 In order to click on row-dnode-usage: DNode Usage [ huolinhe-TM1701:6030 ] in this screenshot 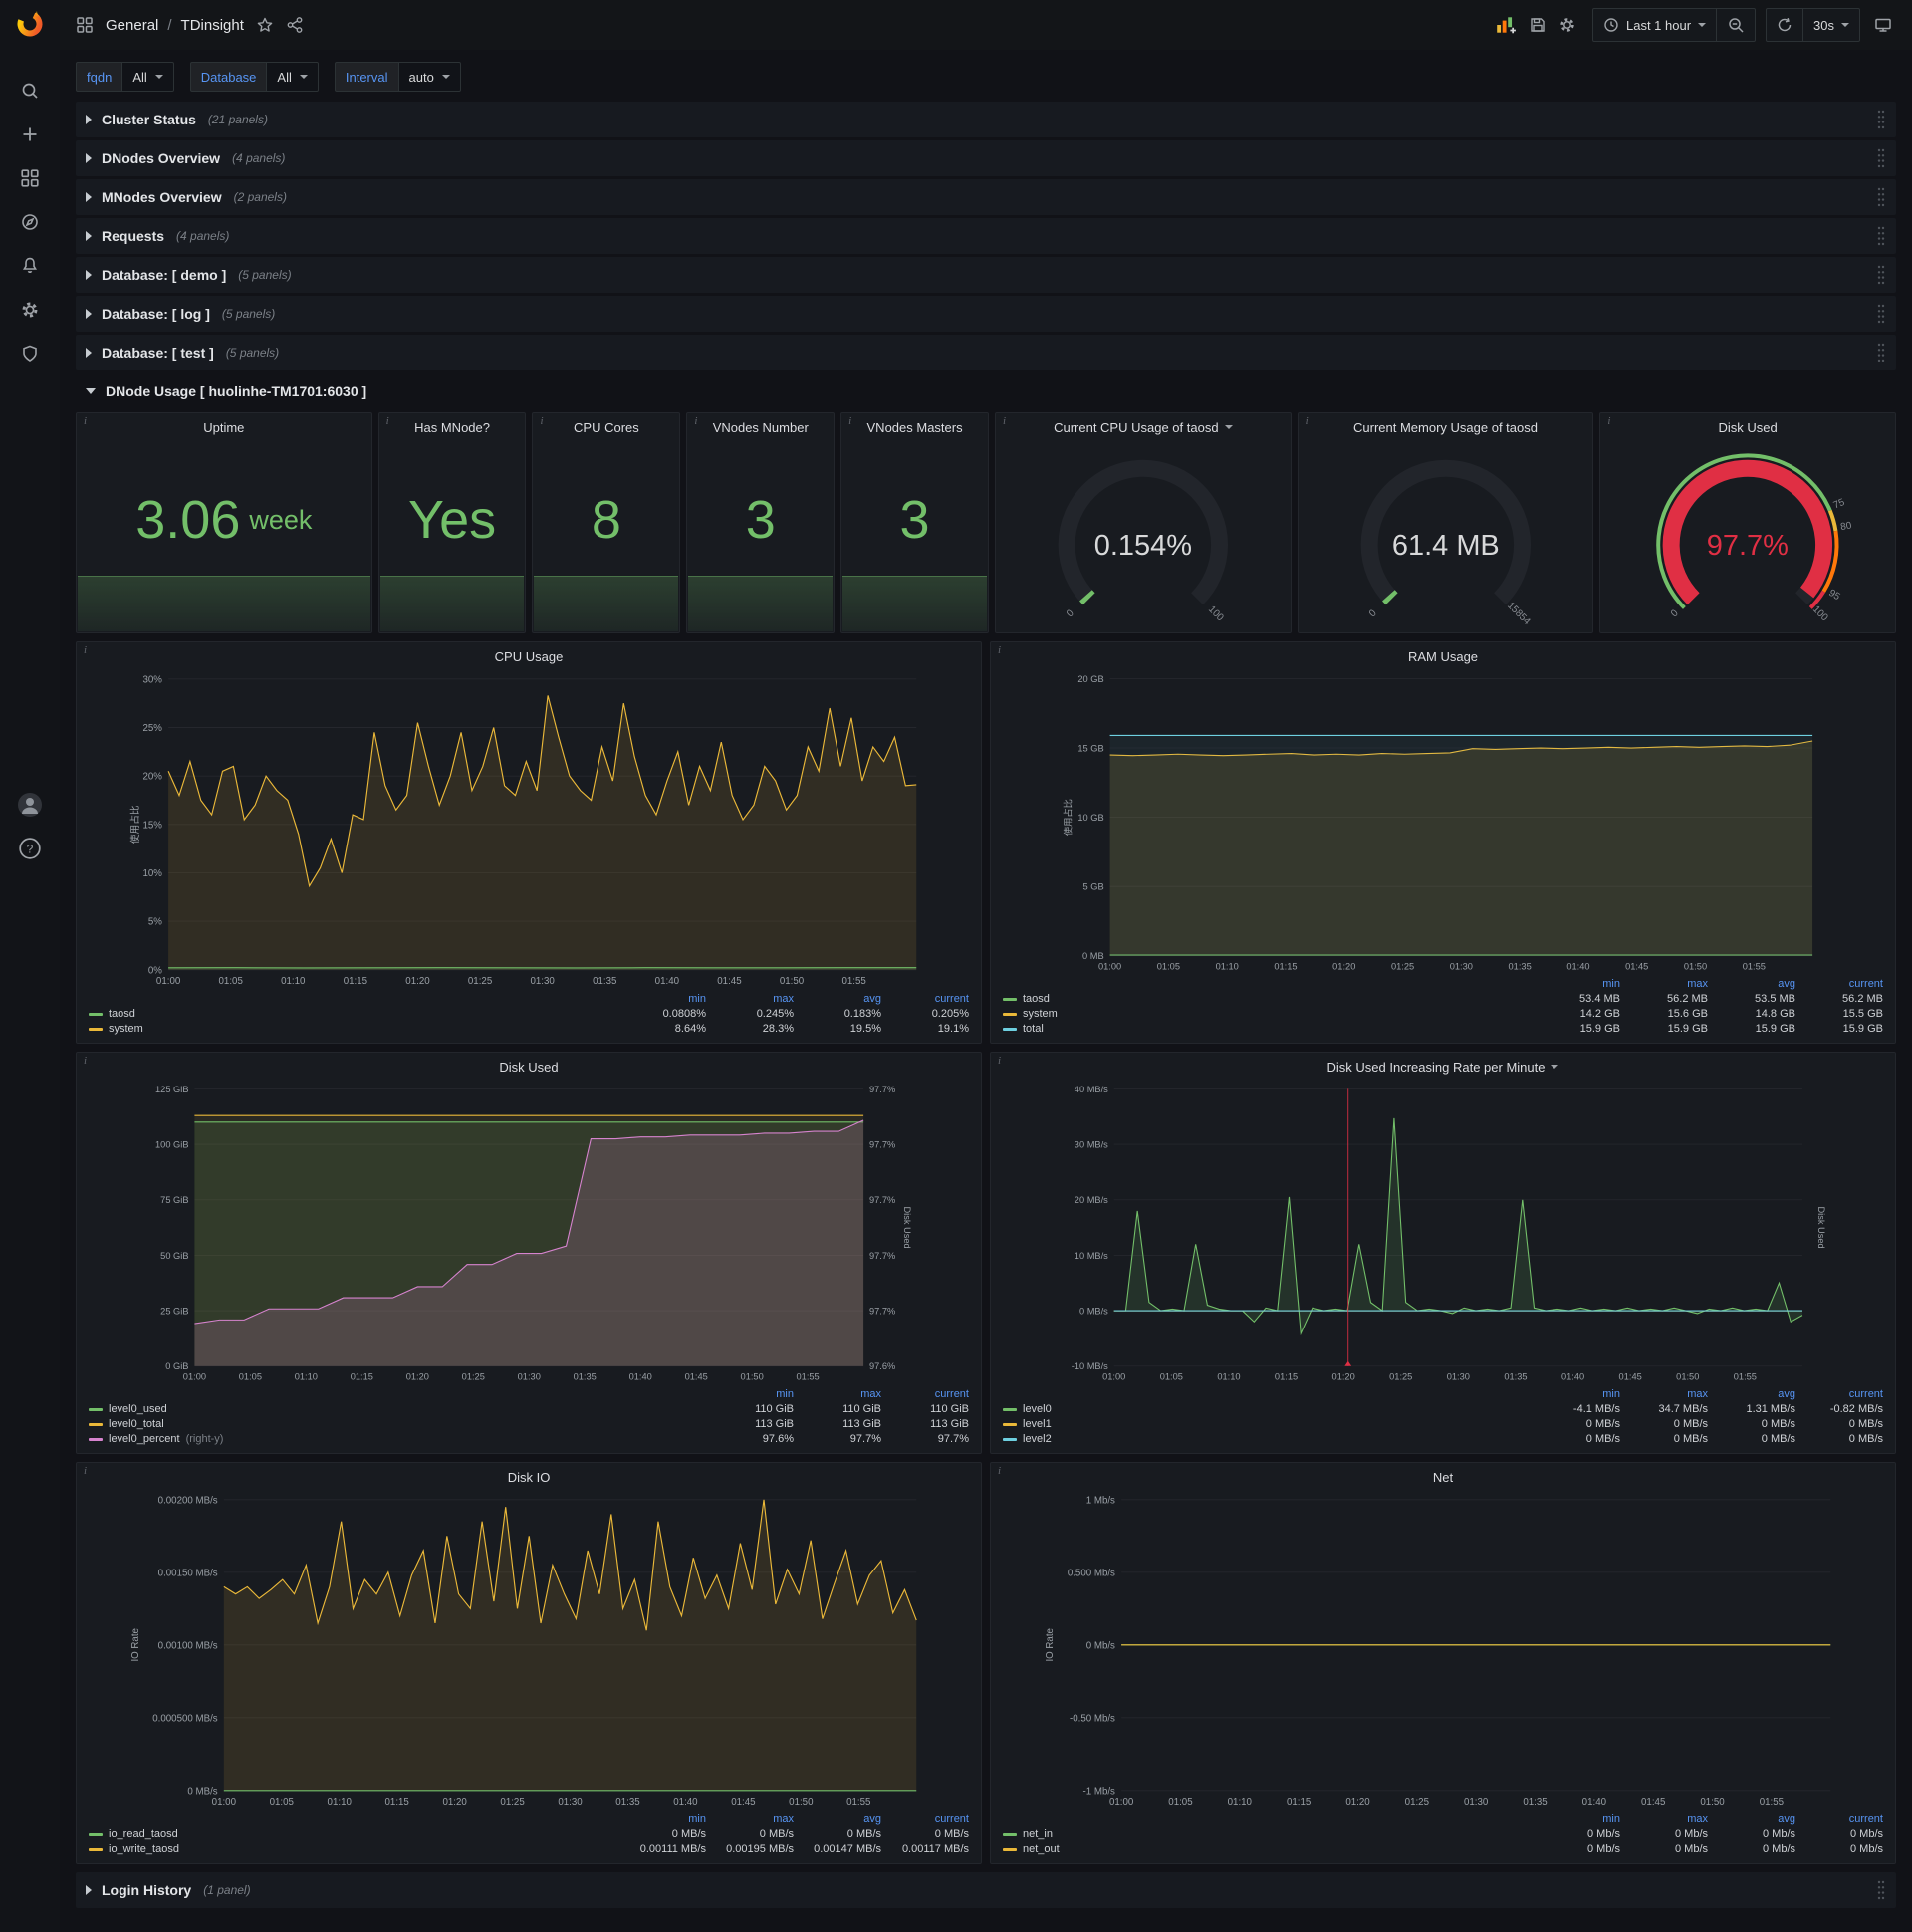, I will do `click(986, 391)`.